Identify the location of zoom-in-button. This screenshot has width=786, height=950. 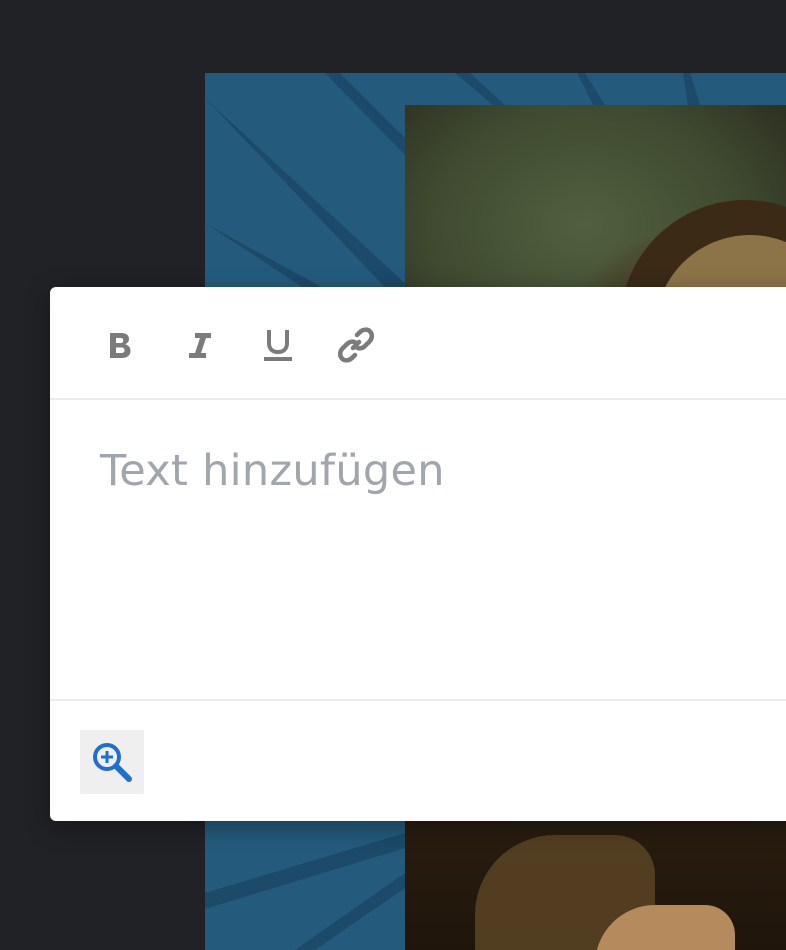
(112, 762).